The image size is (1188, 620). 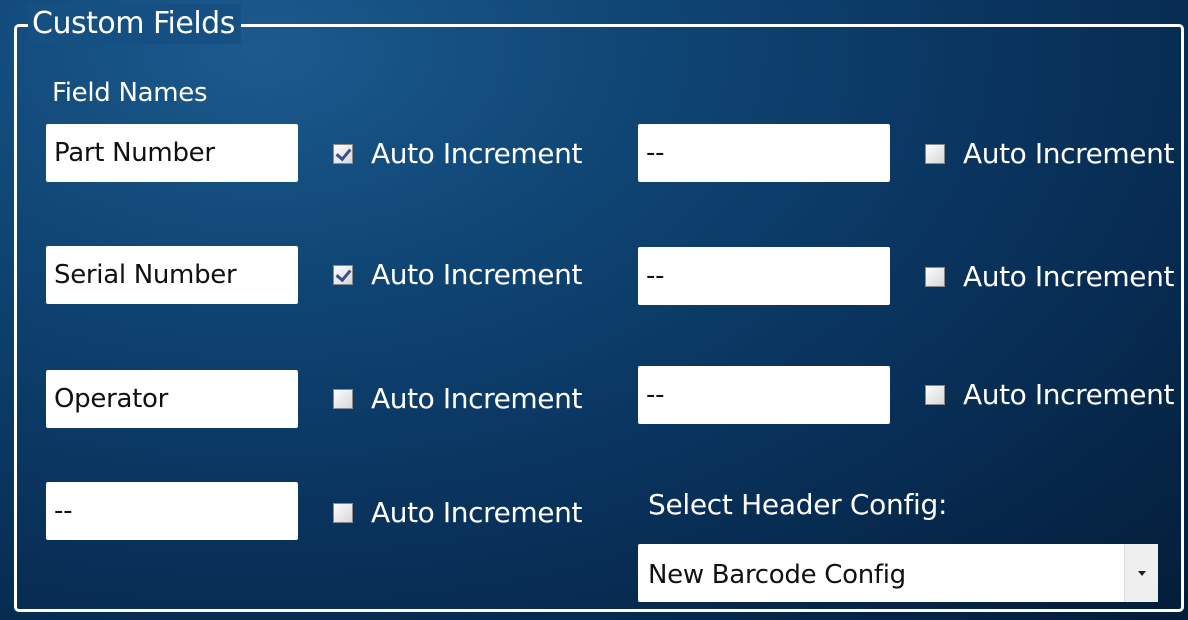 I want to click on auto-increment-checkbox-7: Auto Increment, so click(x=1049, y=395).